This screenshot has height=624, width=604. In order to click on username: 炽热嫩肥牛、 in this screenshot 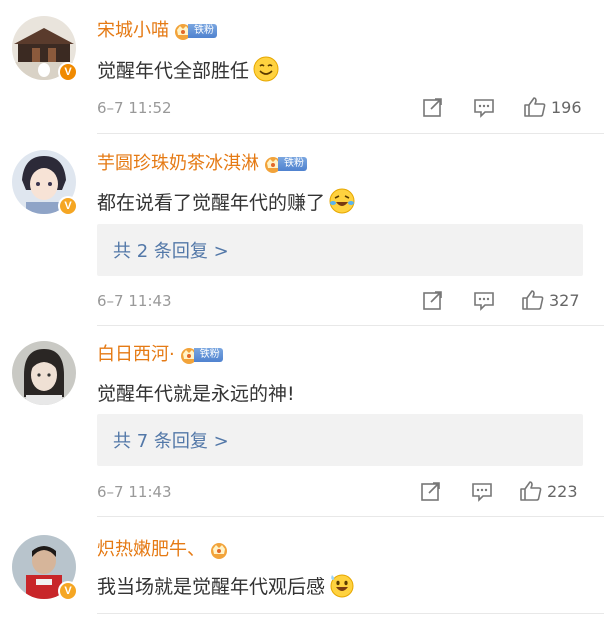, I will do `click(151, 550)`.